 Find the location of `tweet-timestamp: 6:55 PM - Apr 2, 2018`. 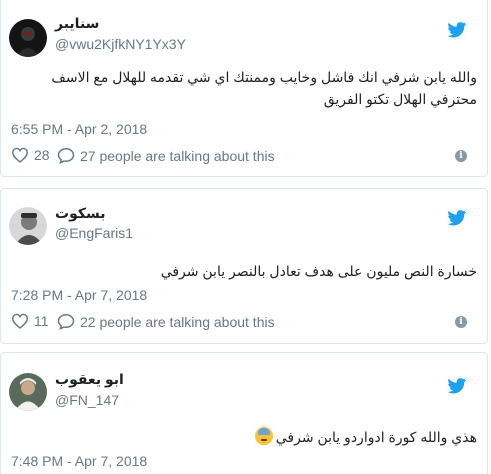

tweet-timestamp: 6:55 PM - Apr 2, 2018 is located at coordinates (79, 129).